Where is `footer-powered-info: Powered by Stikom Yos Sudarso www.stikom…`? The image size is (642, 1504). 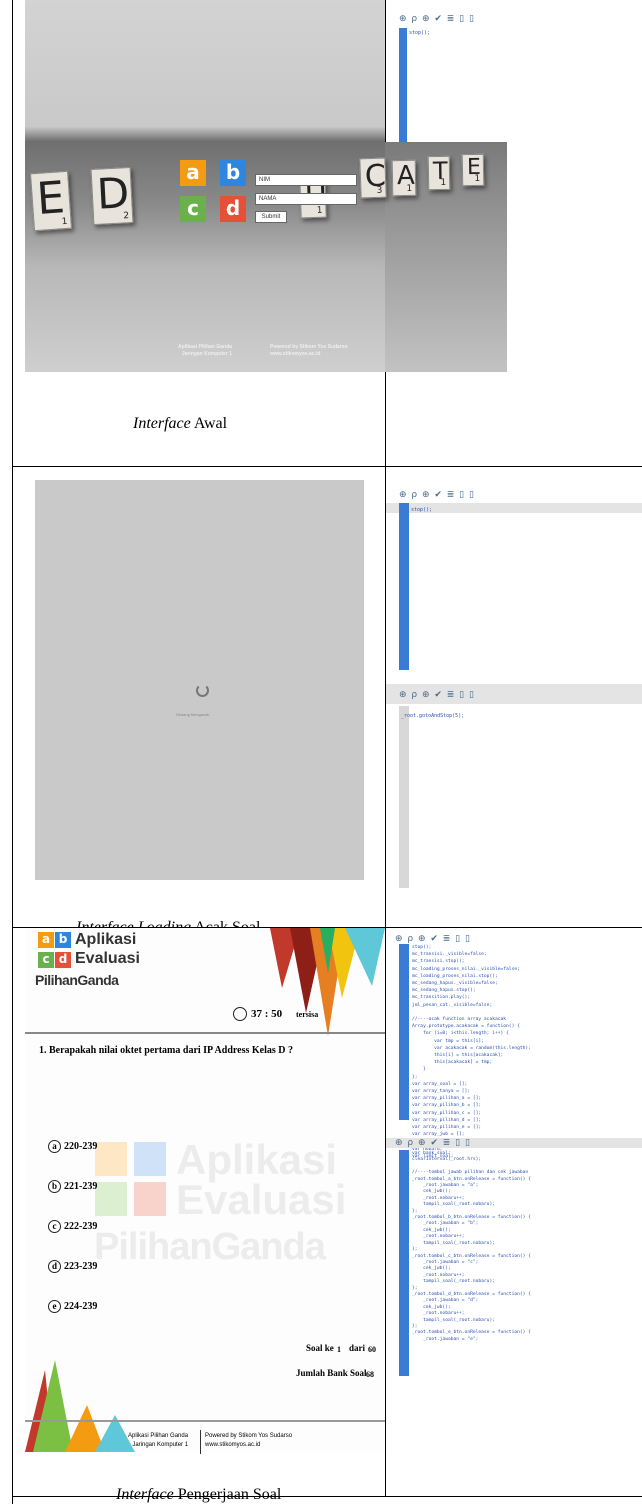
footer-powered-info: Powered by Stikom Yos Sudarso www.stikom… is located at coordinates (309, 350).